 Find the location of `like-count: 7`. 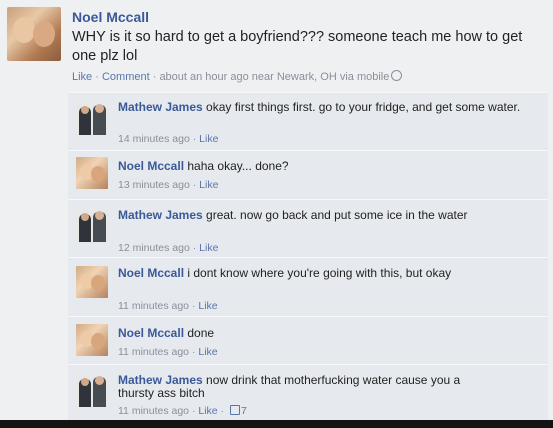

like-count: 7 is located at coordinates (244, 411).